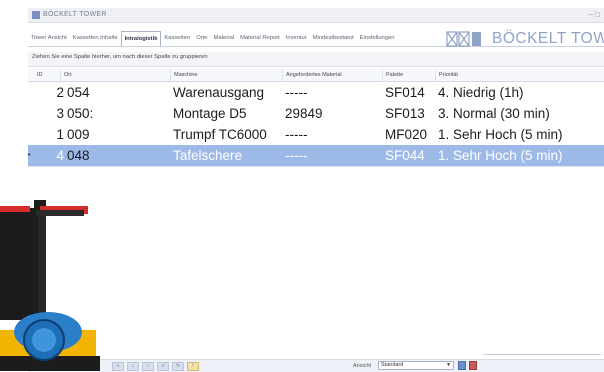  What do you see at coordinates (463, 39) in the screenshot?
I see `tower-logo-icon` at bounding box center [463, 39].